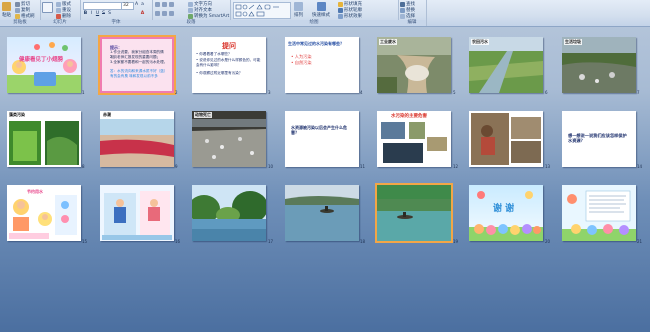 The image size is (650, 332). What do you see at coordinates (83, 92) in the screenshot?
I see `slide-number: 1` at bounding box center [83, 92].